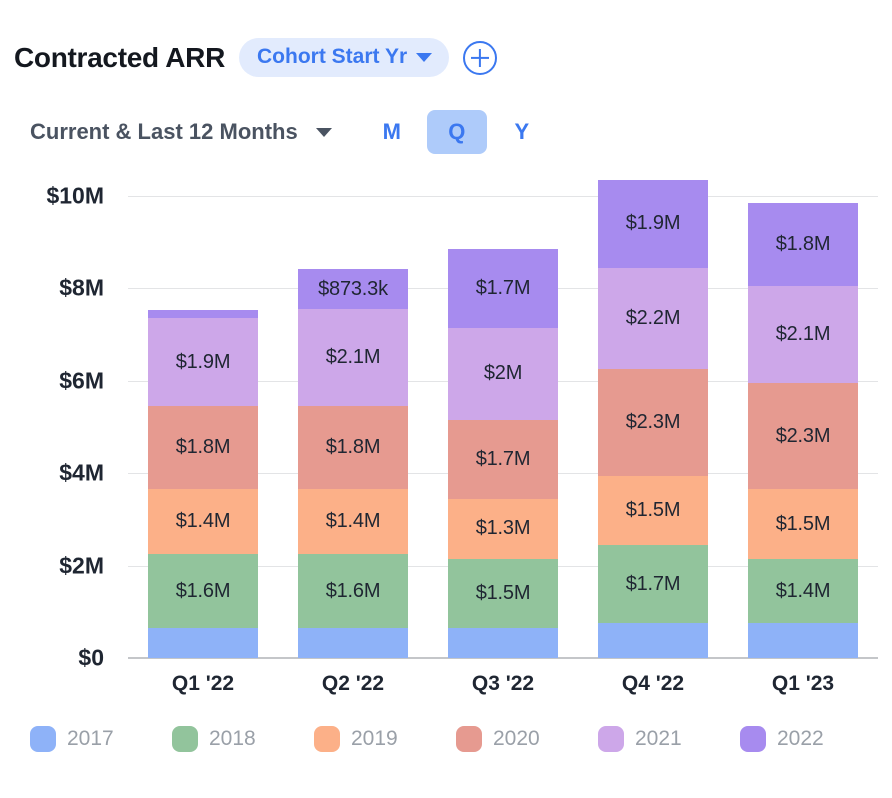  Describe the element at coordinates (81, 565) in the screenshot. I see `y-axis-tick-label: $2M` at that location.